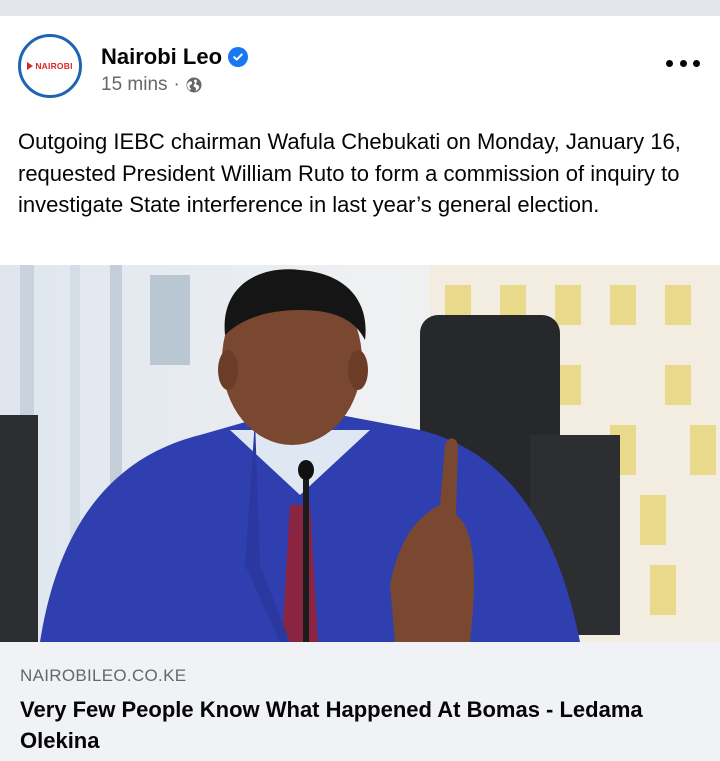  I want to click on verified-check-icon, so click(238, 57).